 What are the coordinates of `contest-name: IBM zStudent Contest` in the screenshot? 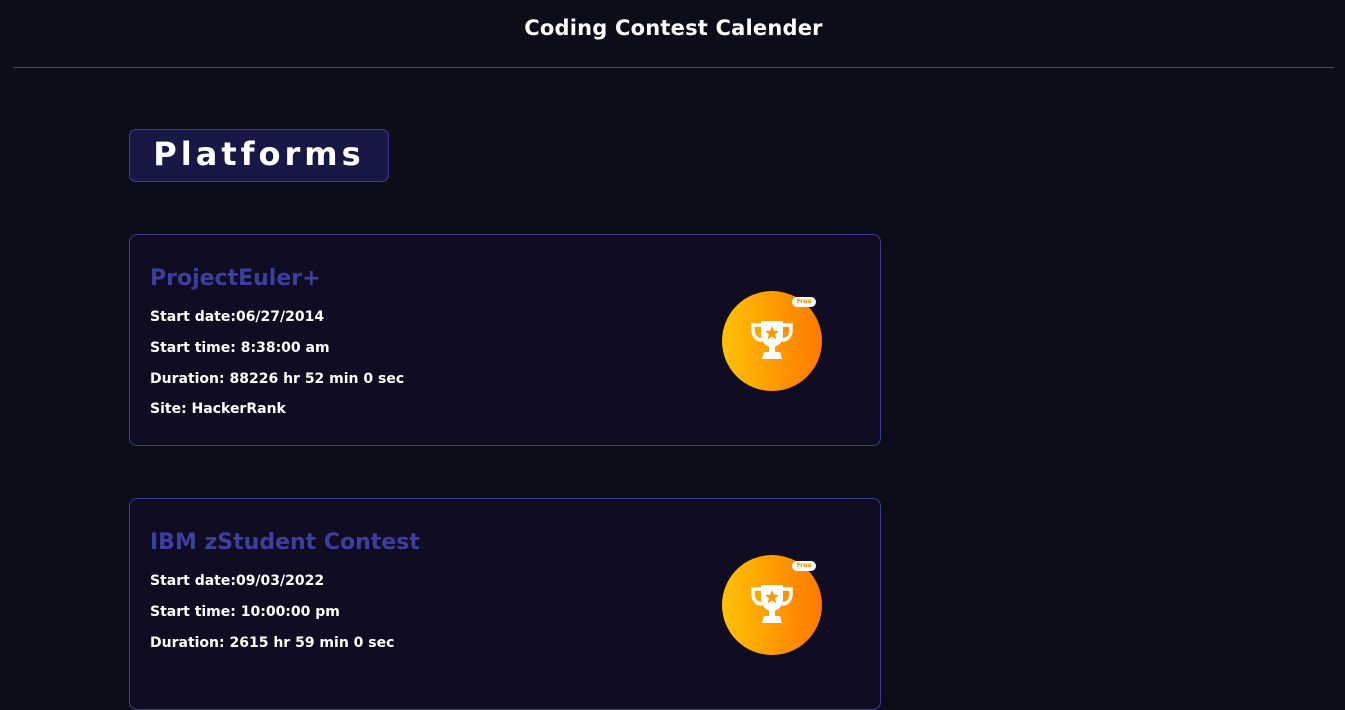 It's located at (285, 542).